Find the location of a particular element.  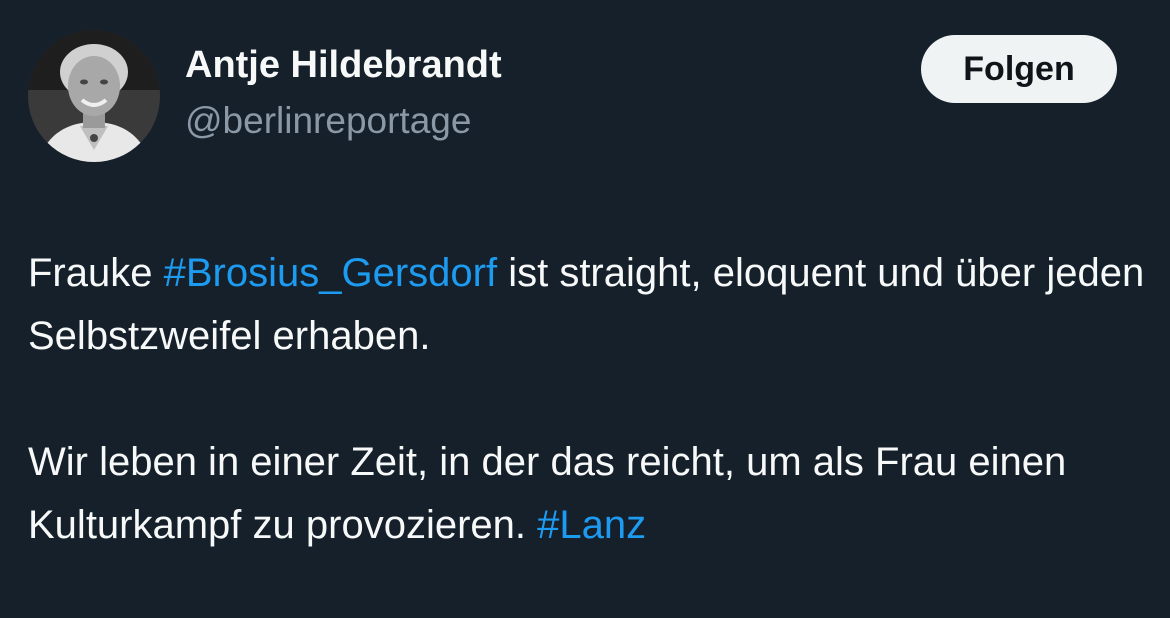

author-display-name: Antje Hildebrandt is located at coordinates (343, 65).